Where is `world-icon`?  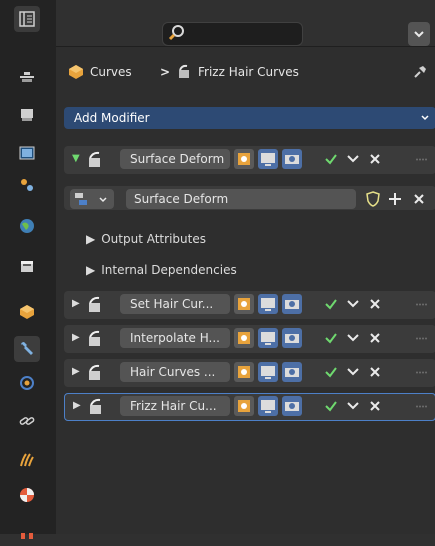 world-icon is located at coordinates (27, 226).